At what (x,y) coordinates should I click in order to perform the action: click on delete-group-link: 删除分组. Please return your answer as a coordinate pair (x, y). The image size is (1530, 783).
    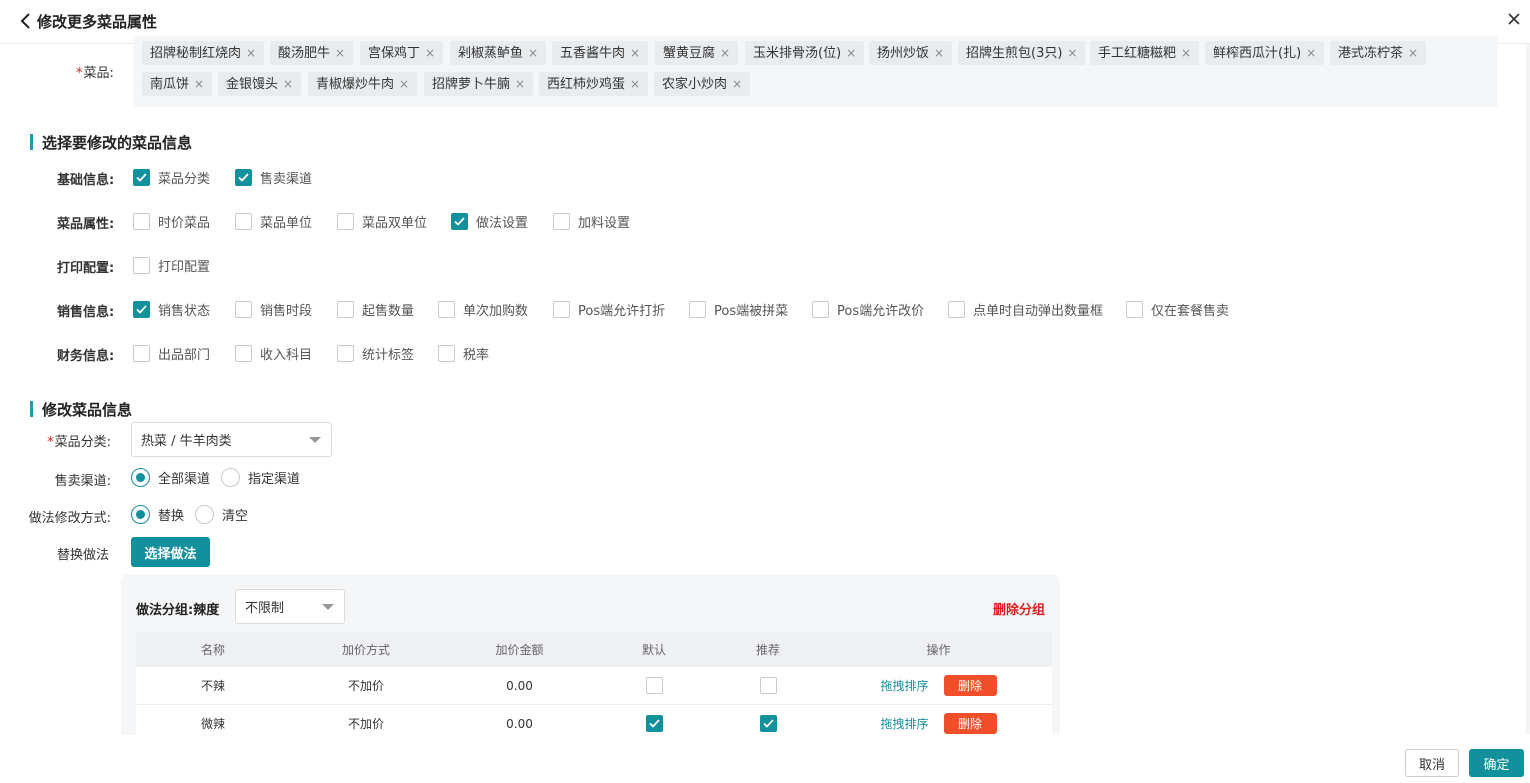
    Looking at the image, I should click on (1019, 608).